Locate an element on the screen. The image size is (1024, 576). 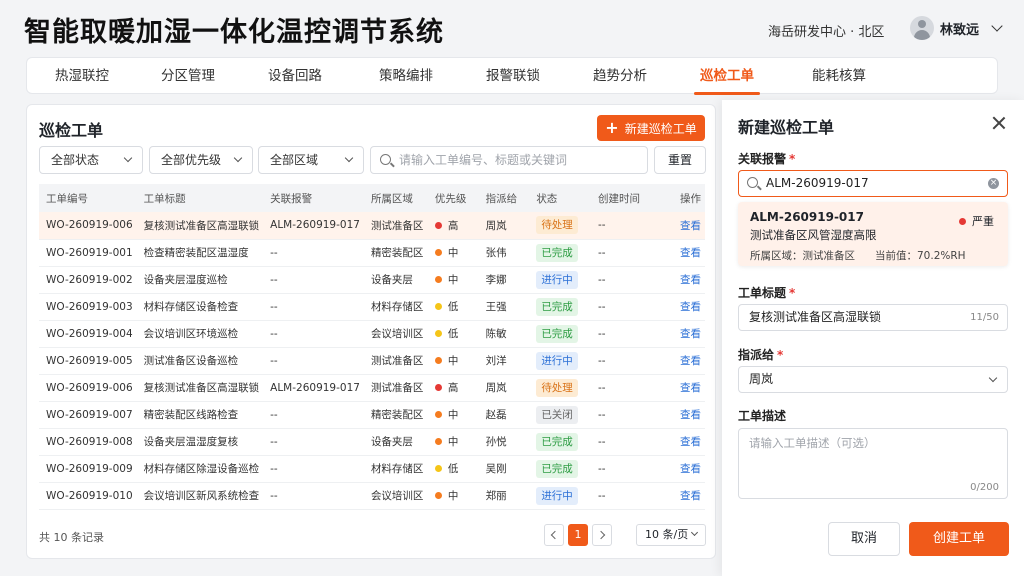
order-zone: 材料存储区 is located at coordinates (395, 469).